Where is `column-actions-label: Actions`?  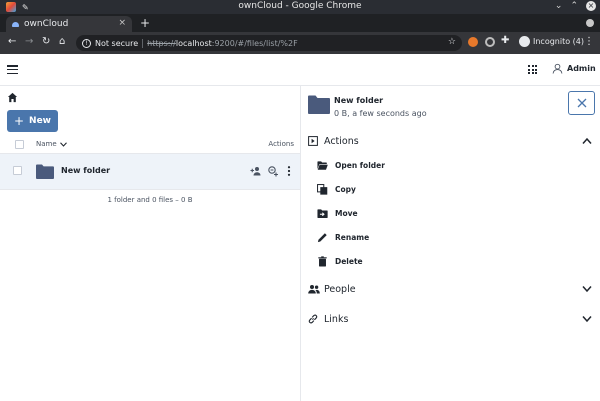
column-actions-label: Actions is located at coordinates (281, 144).